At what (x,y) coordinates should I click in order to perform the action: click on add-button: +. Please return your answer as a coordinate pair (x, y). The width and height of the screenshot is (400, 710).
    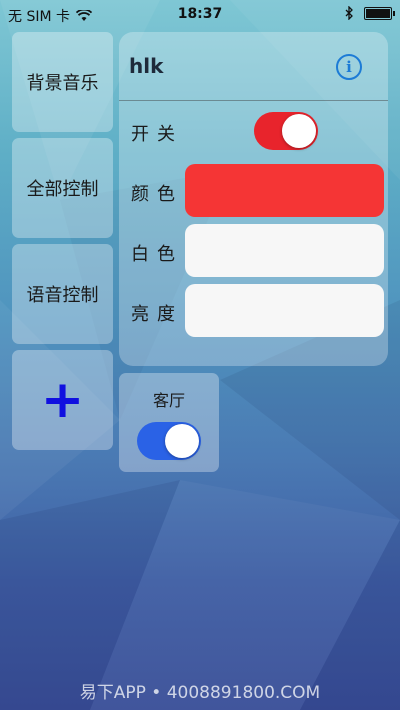
    Looking at the image, I should click on (62, 400).